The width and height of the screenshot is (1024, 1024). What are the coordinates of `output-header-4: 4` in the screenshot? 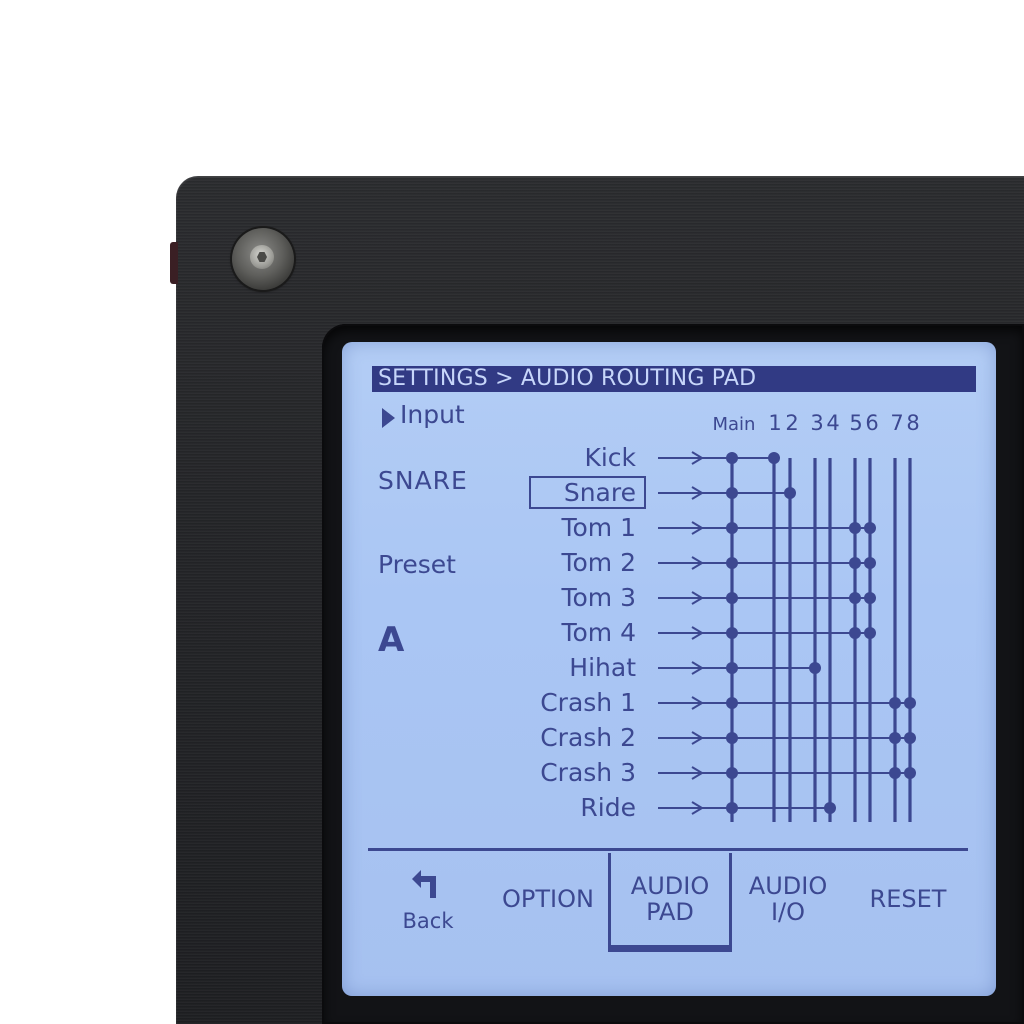 It's located at (832, 423).